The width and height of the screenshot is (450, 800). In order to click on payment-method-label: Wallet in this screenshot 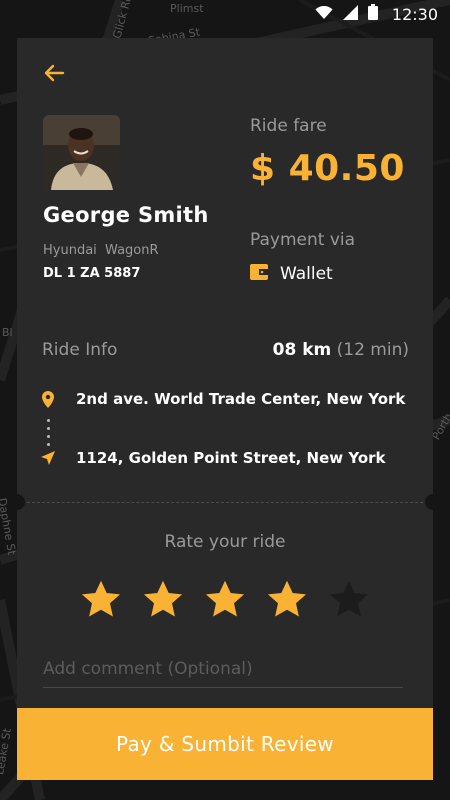, I will do `click(306, 274)`.